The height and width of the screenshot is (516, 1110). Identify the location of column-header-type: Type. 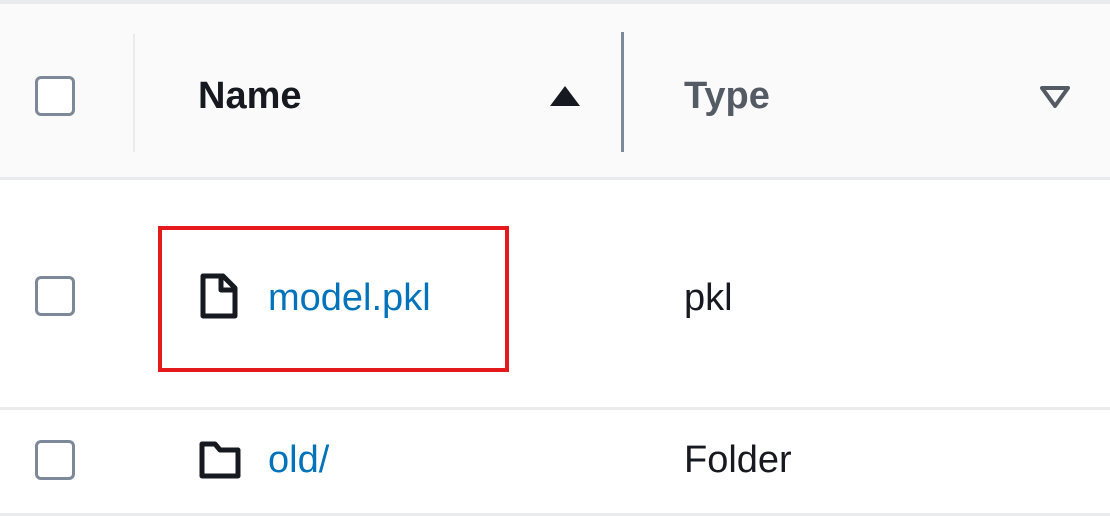
(727, 96).